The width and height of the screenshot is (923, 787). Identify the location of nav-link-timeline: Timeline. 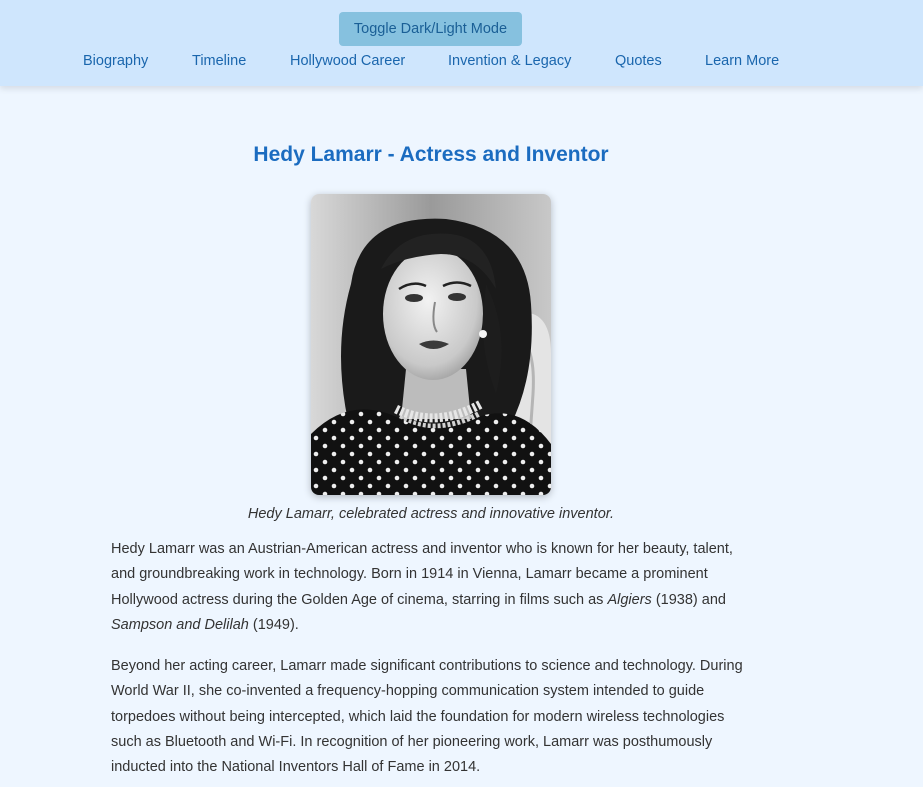
(219, 61).